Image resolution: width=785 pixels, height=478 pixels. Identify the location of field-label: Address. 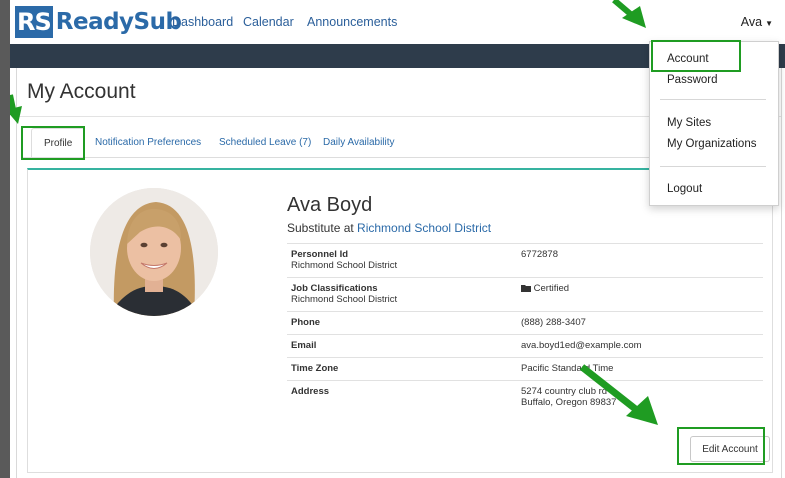
(310, 391).